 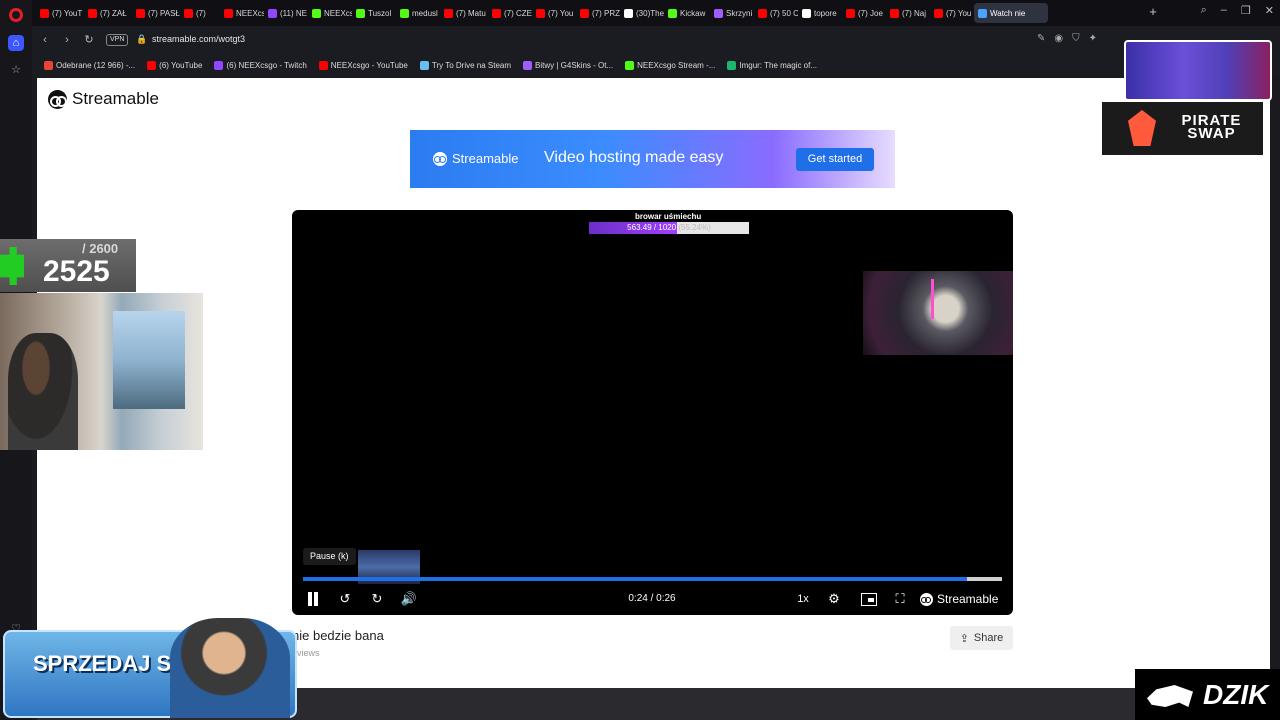 I want to click on pause-button, so click(x=313, y=599).